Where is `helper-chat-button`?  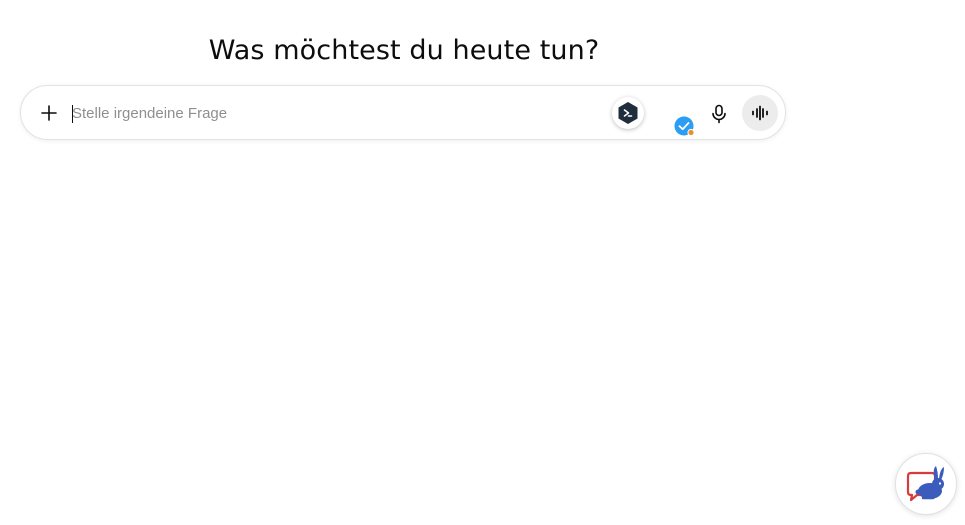
helper-chat-button is located at coordinates (926, 484).